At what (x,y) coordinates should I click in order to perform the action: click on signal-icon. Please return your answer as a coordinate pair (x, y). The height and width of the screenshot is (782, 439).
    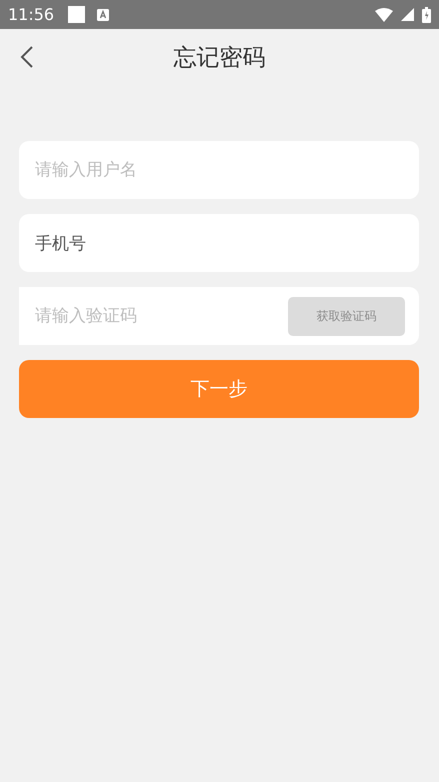
    Looking at the image, I should click on (407, 14).